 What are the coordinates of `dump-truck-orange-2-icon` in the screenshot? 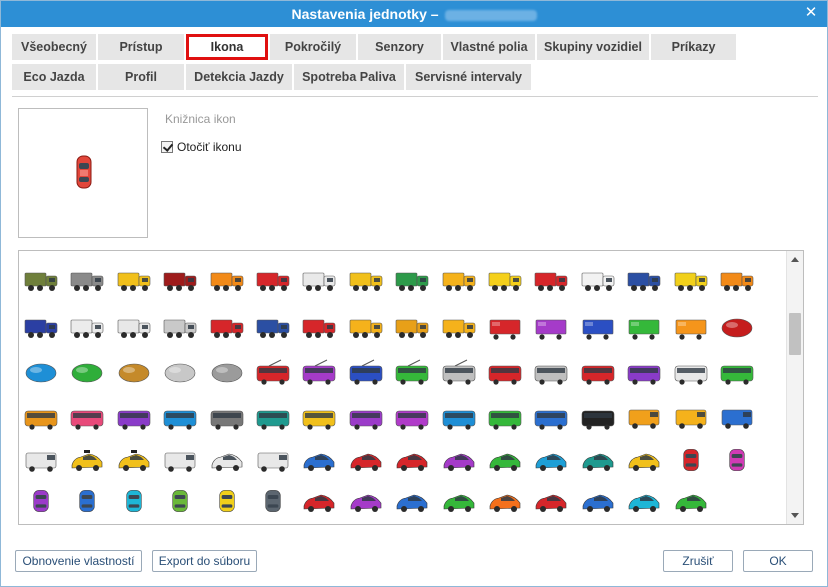 It's located at (737, 281).